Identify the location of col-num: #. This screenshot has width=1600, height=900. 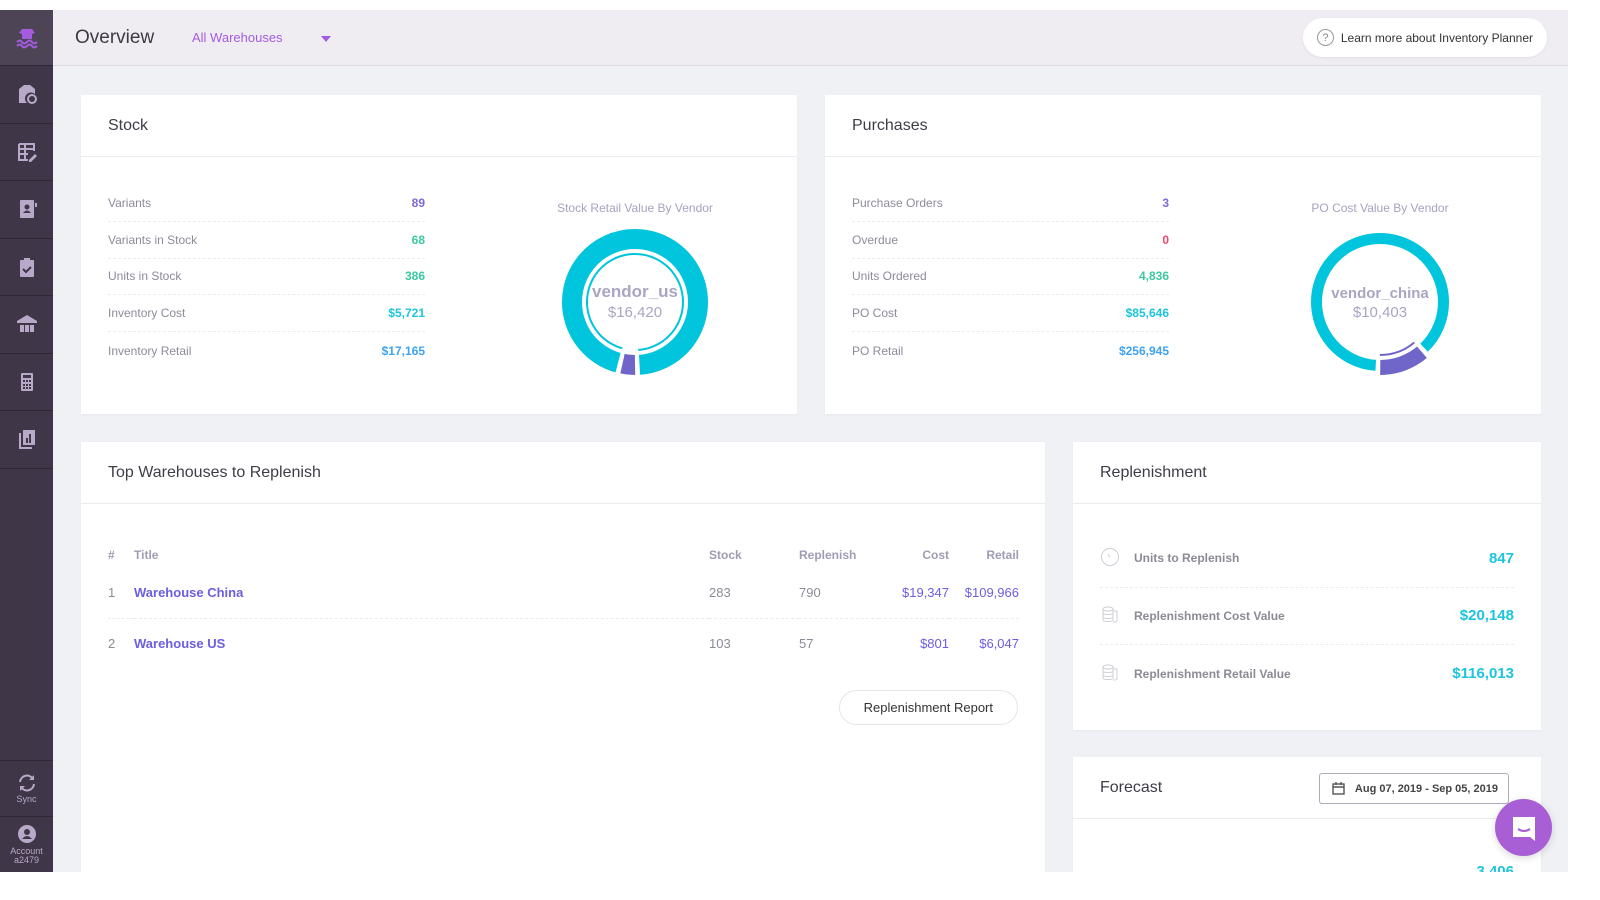
(111, 554).